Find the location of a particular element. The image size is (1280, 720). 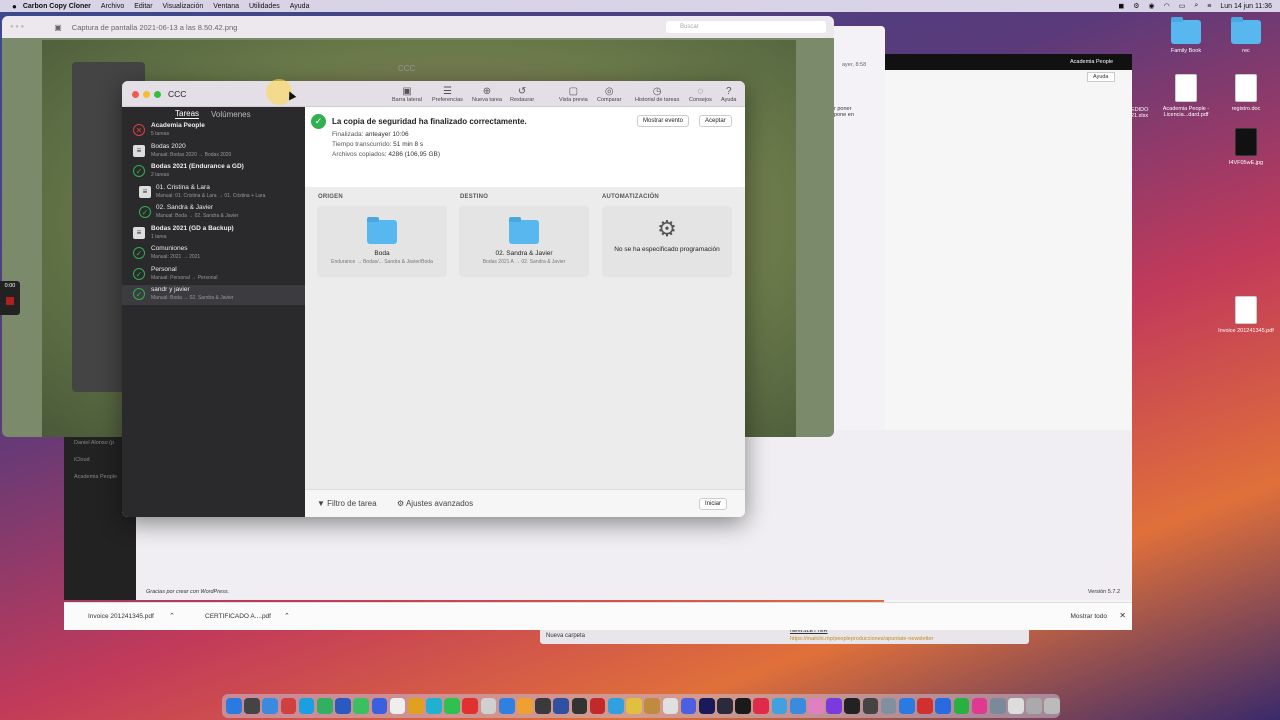

desktop-doc: Invoice 201241345.pdf is located at coordinates (1246, 315).